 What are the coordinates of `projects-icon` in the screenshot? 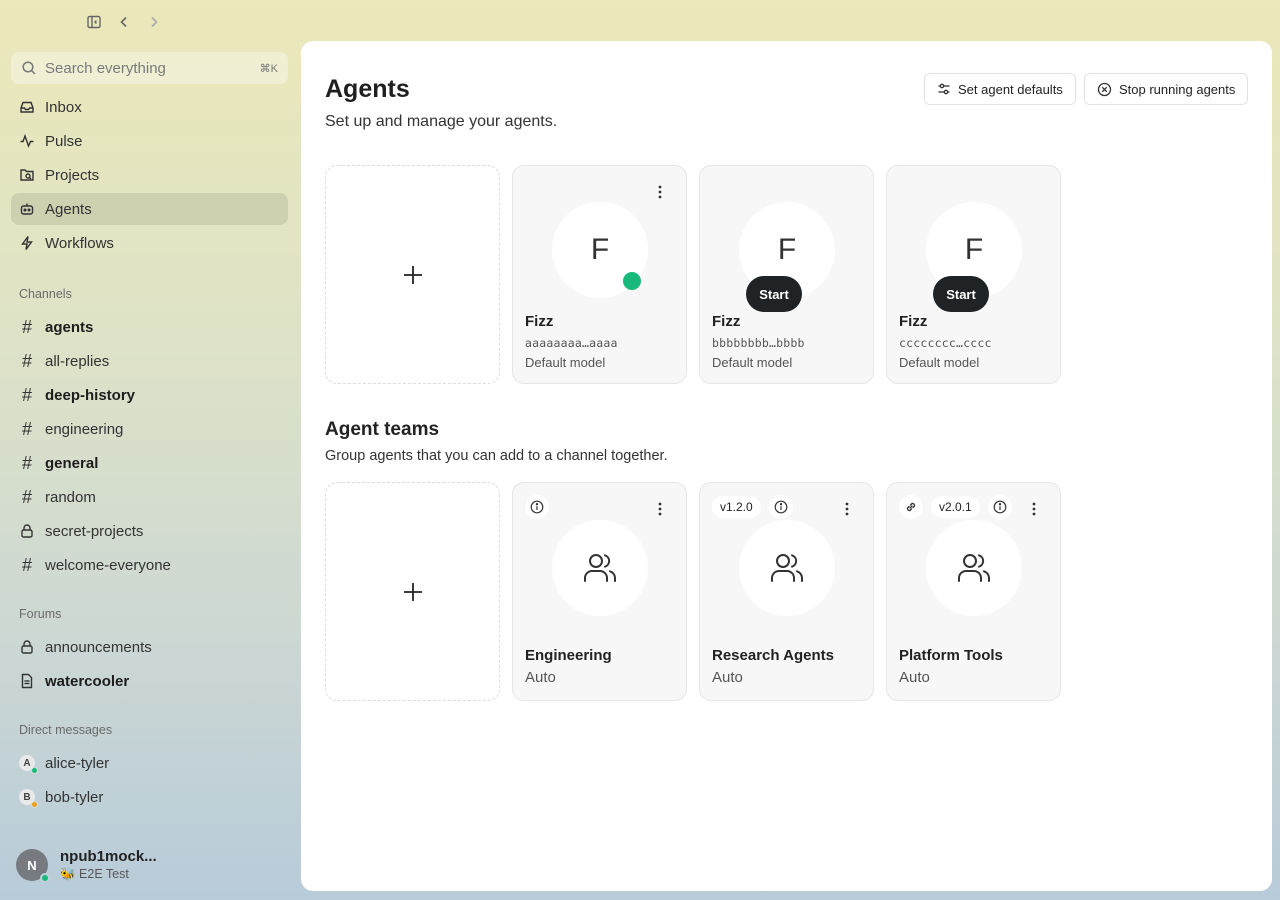 It's located at (27, 175).